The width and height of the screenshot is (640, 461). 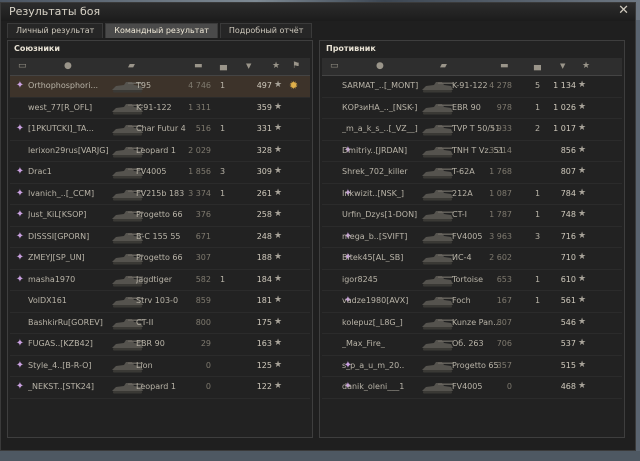 What do you see at coordinates (472, 108) in the screenshot?
I see `table-row: КОРзиНА_.._[NSK-] EBR 90 978 1 1 026 ★` at bounding box center [472, 108].